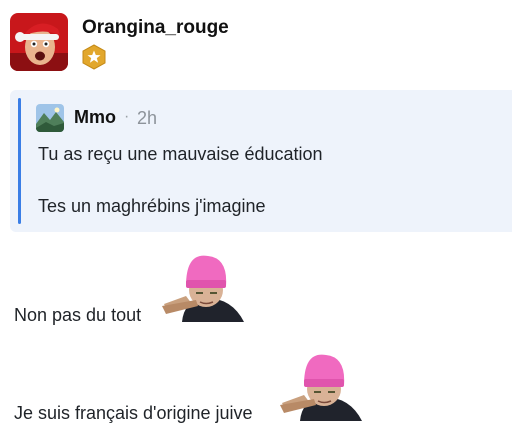 The height and width of the screenshot is (437, 512). I want to click on quote-avatar, so click(50, 118).